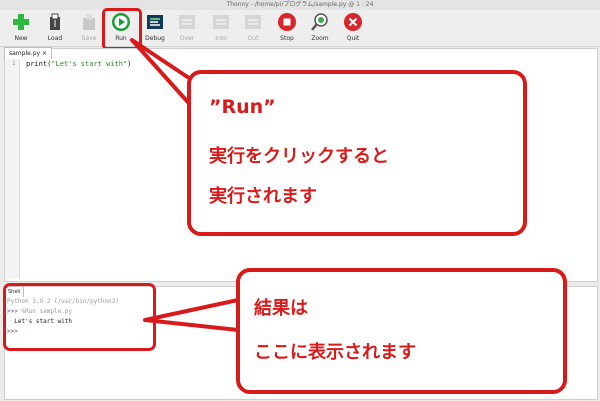  Describe the element at coordinates (263, 196) in the screenshot. I see `run-callout-line3: 実行されます` at that location.